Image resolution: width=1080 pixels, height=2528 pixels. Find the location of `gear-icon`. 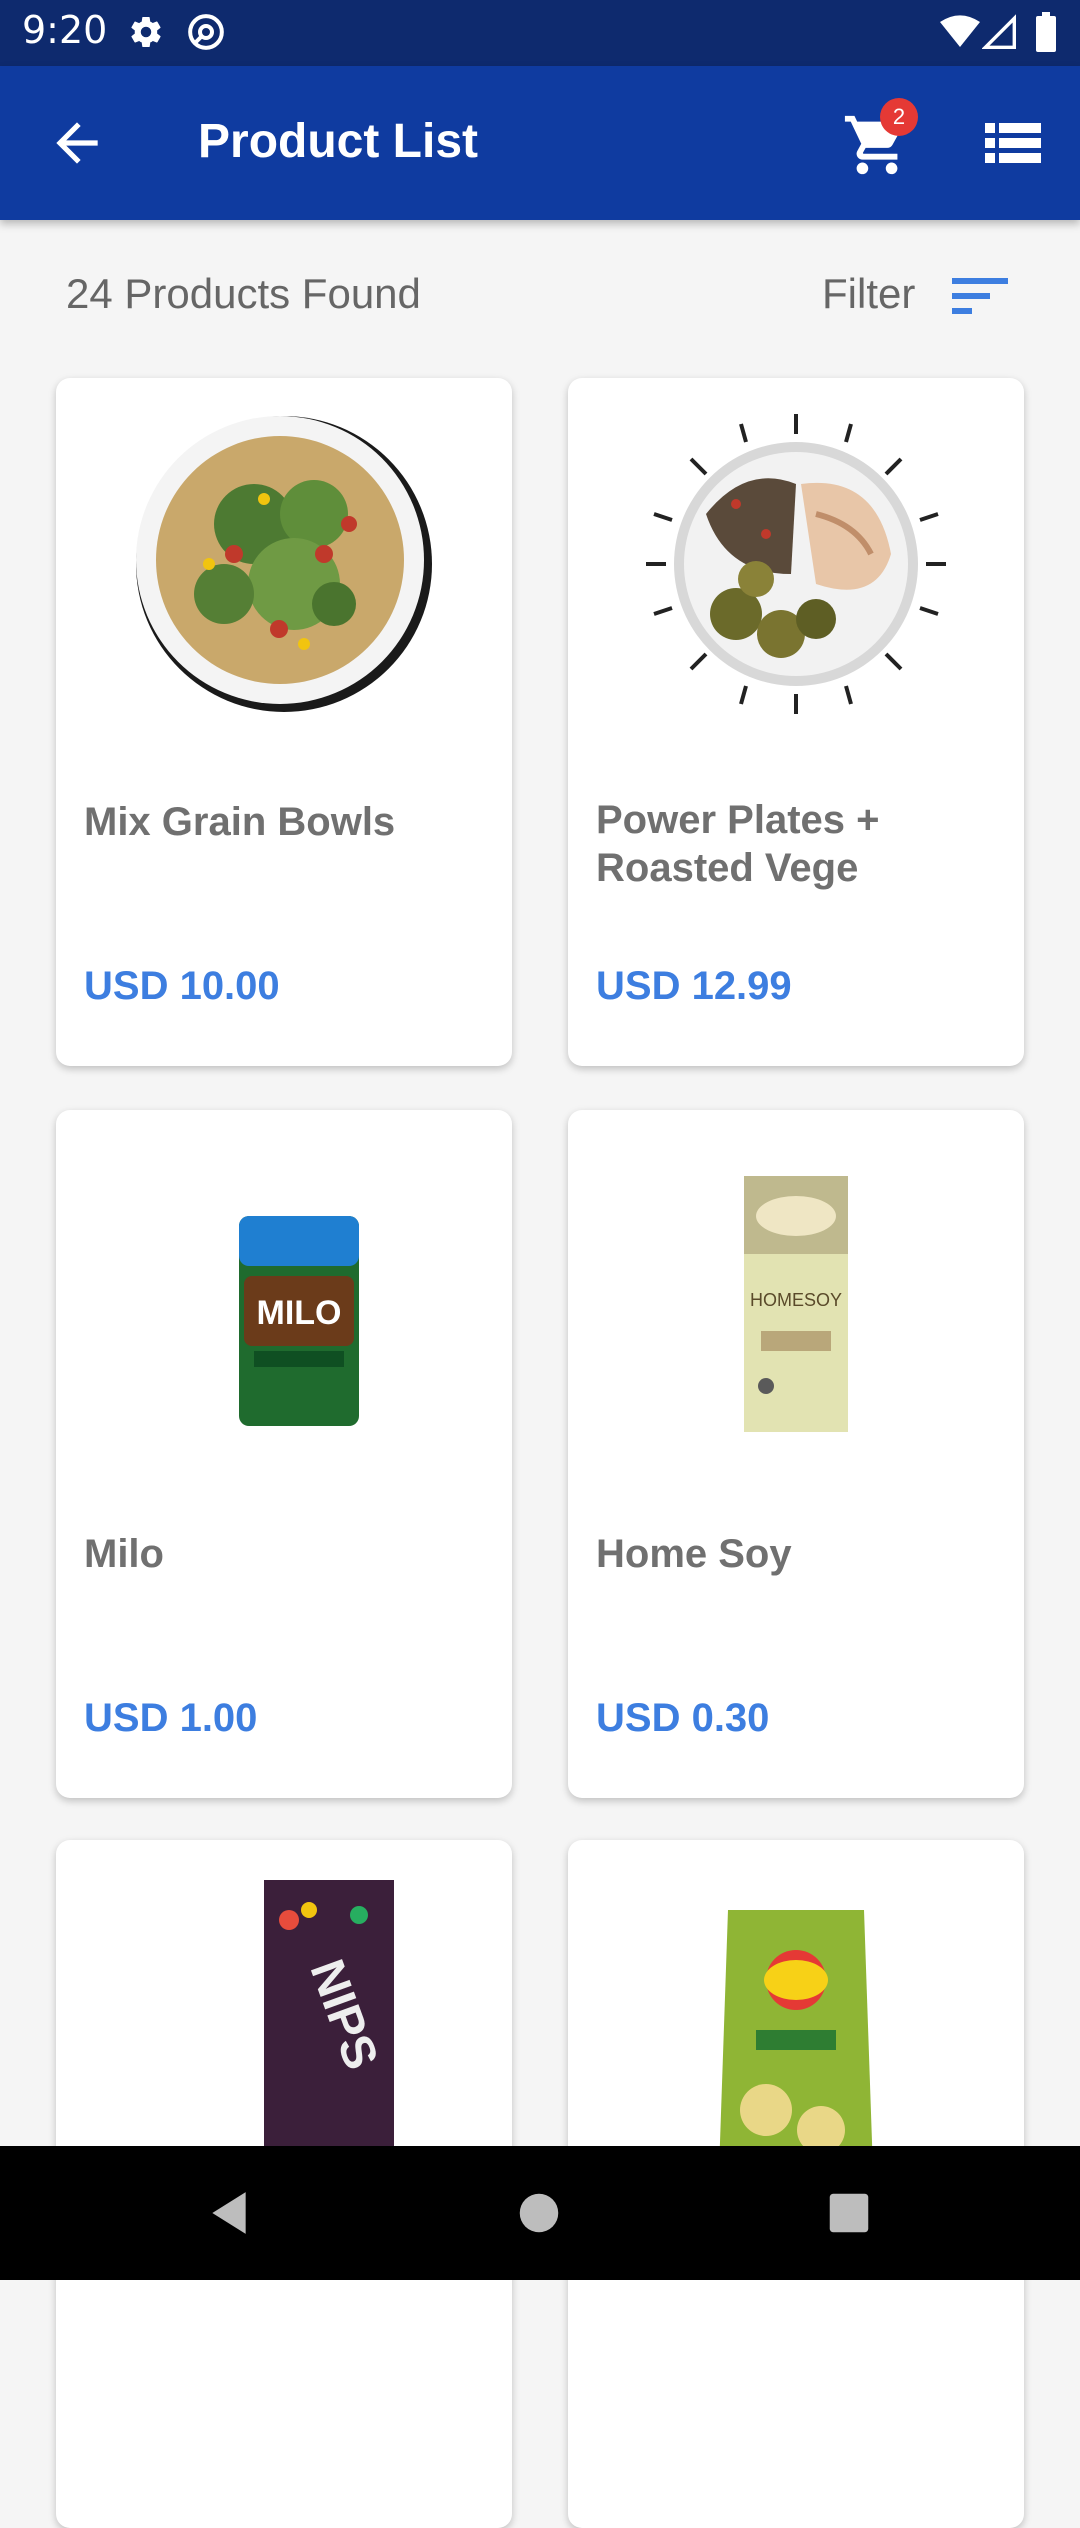

gear-icon is located at coordinates (146, 32).